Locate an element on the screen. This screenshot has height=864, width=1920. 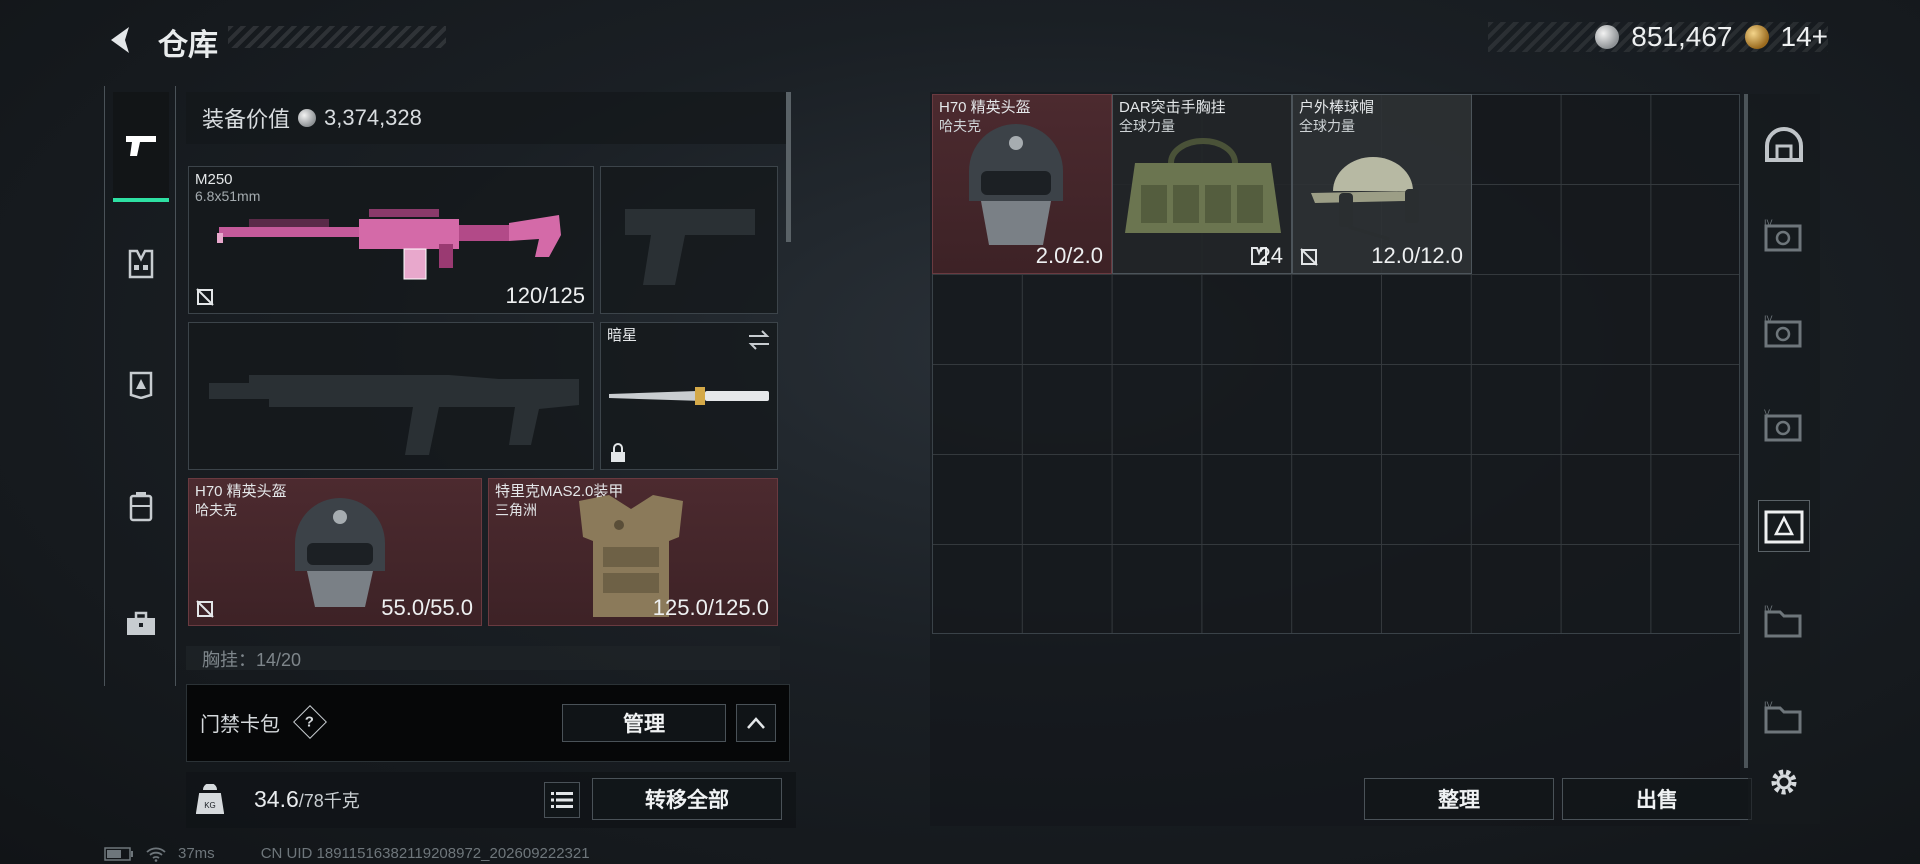
rifle-silhouette-icon is located at coordinates (394, 415).